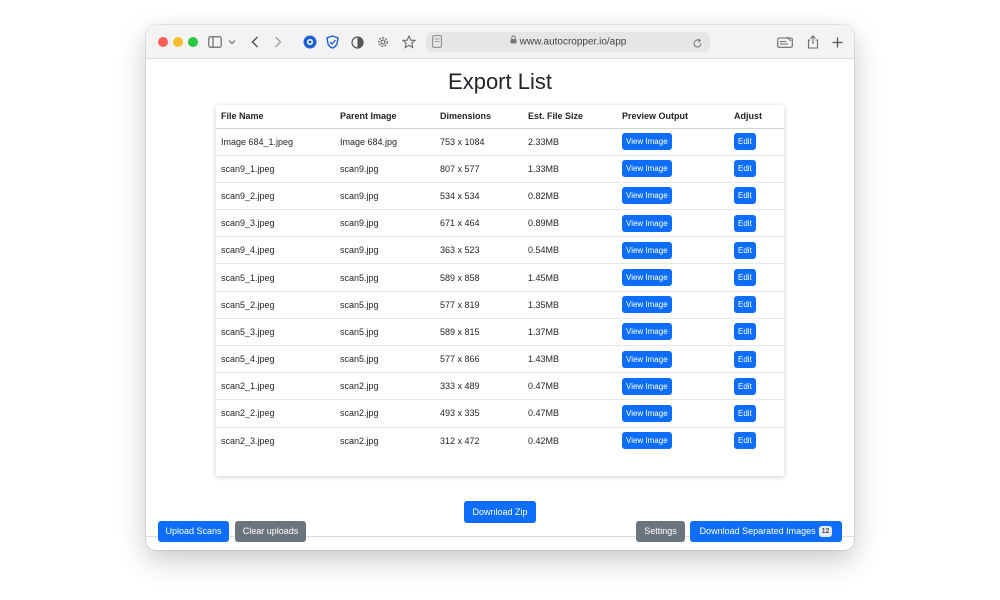 This screenshot has width=1000, height=600. I want to click on file-size-cell: 1.43MB, so click(570, 359).